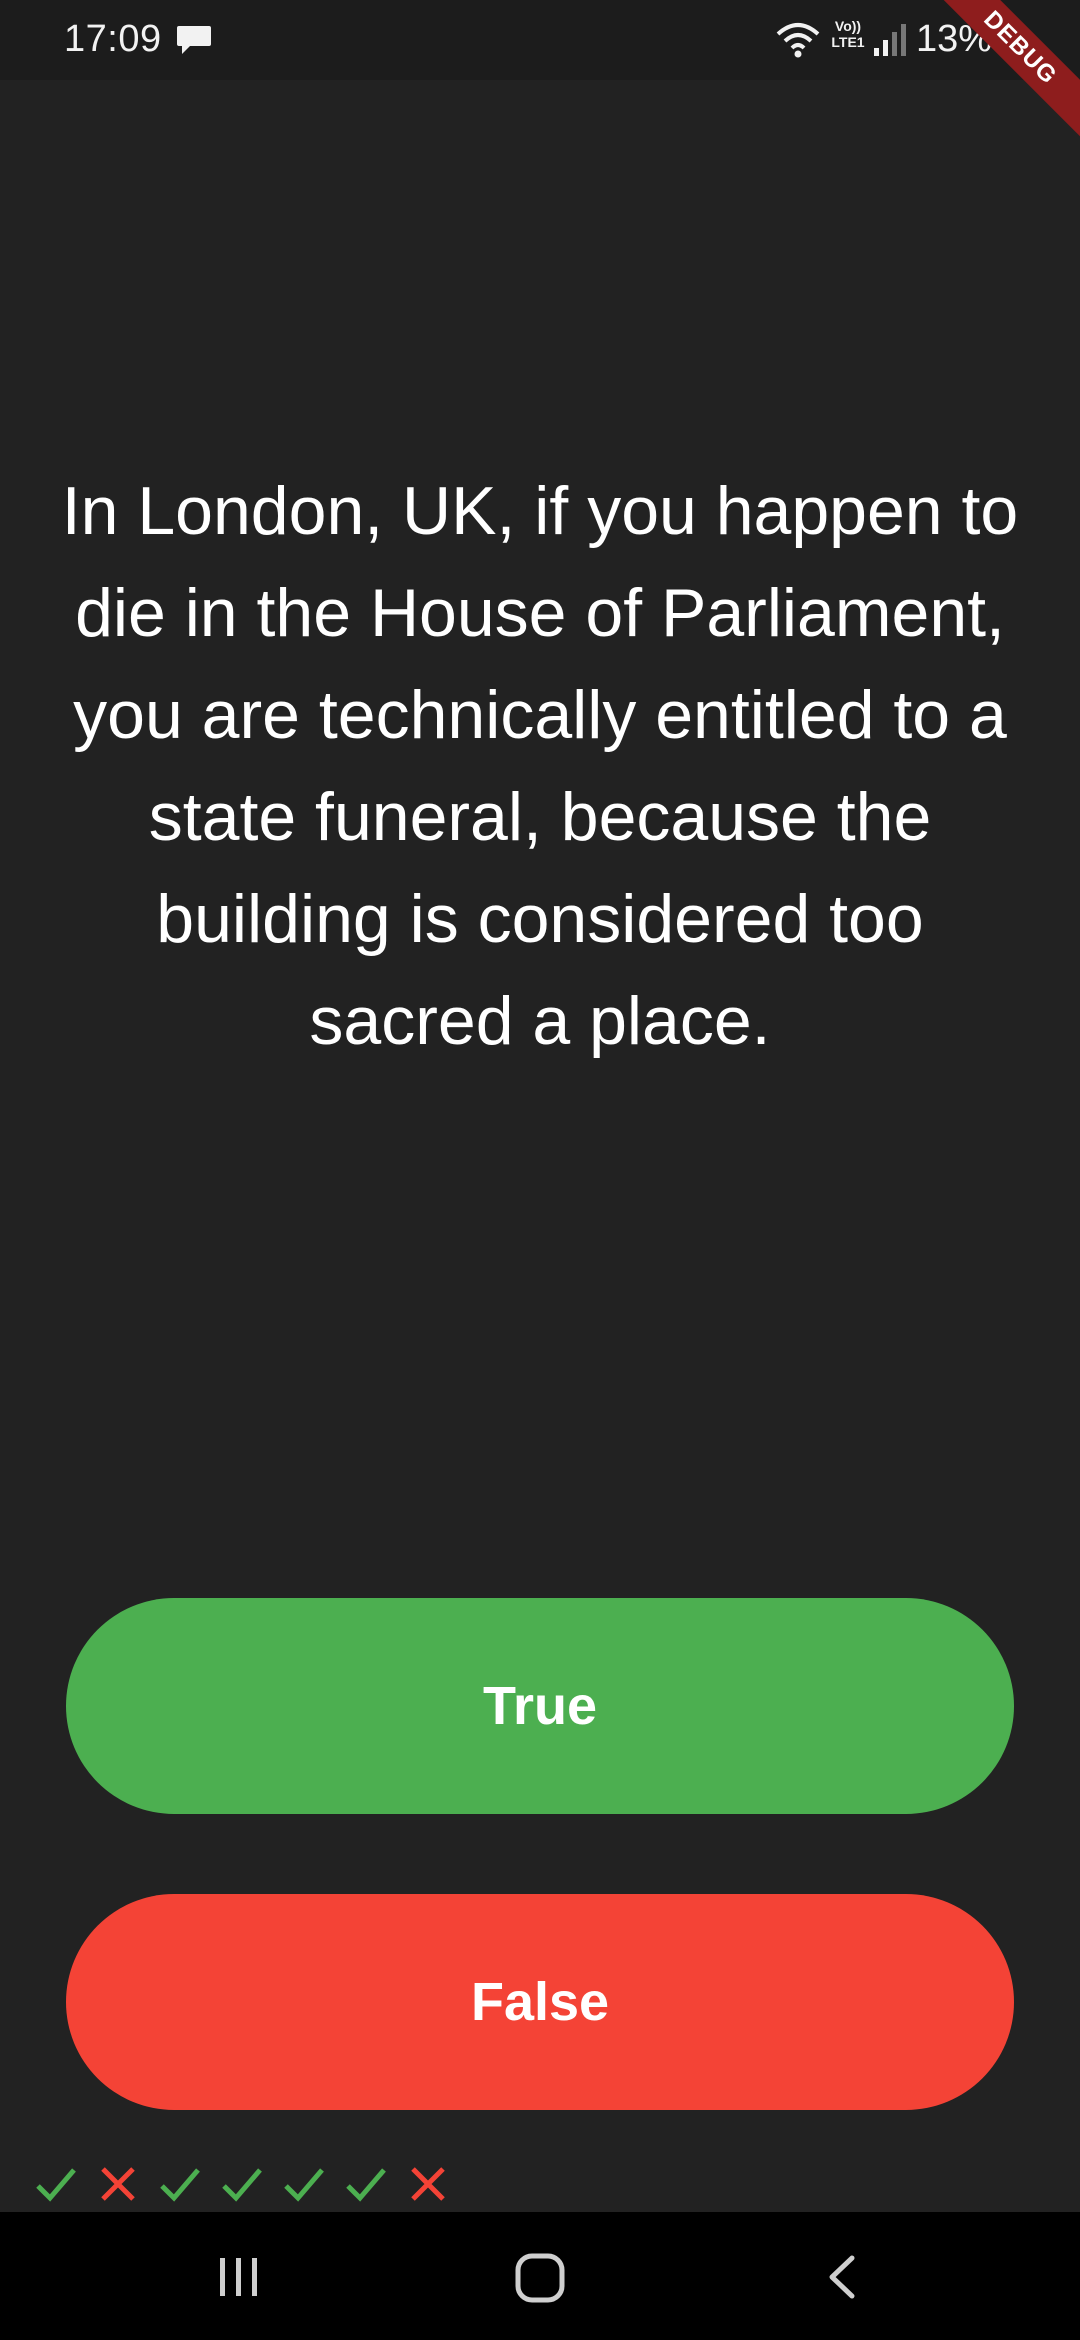  Describe the element at coordinates (540, 1706) in the screenshot. I see `true-button: True` at that location.